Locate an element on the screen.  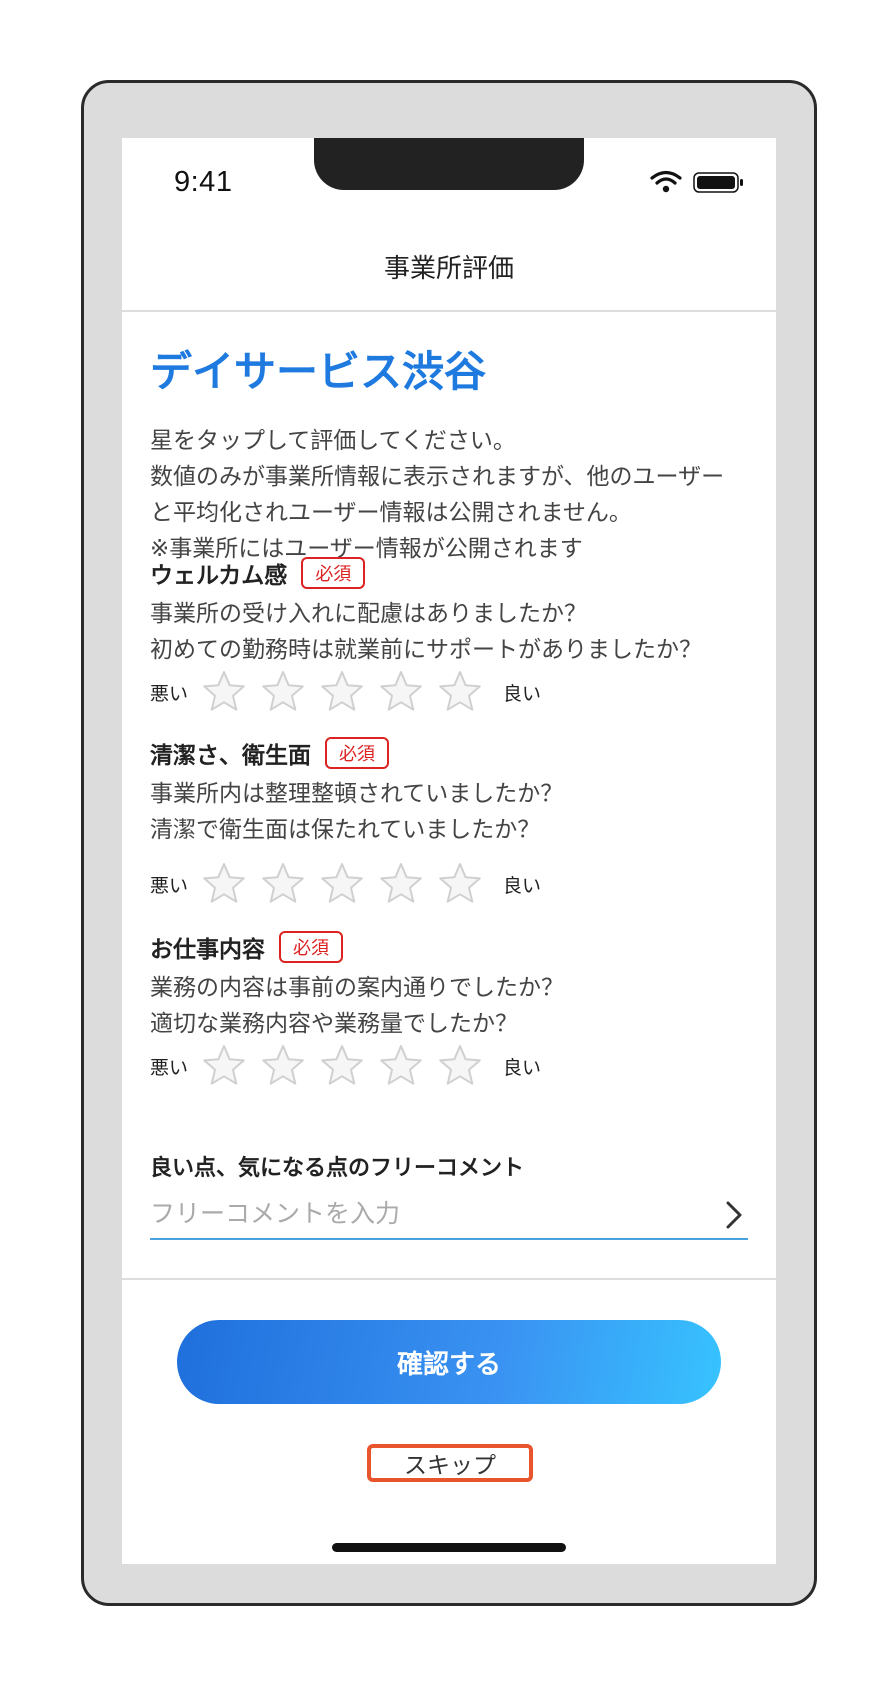
instruction-line: 数値のみが事業所情報に表示されますが、他のユーザー is located at coordinates (437, 477).